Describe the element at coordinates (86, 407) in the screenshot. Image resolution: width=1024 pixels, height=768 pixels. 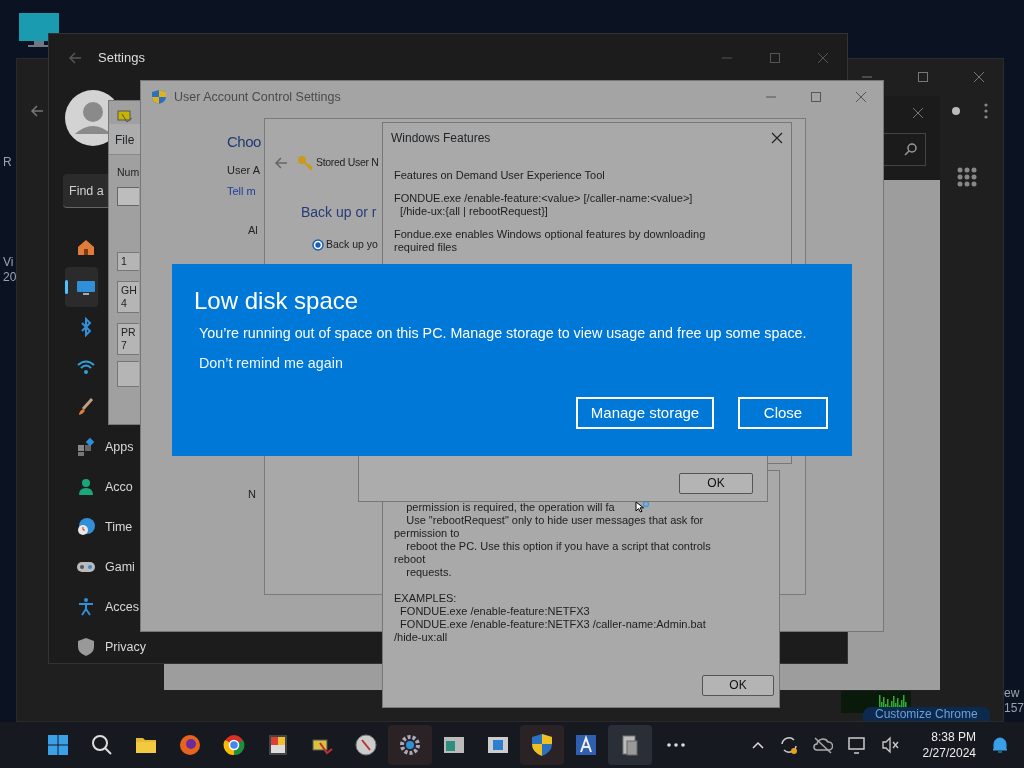
I see `brush-icon` at that location.